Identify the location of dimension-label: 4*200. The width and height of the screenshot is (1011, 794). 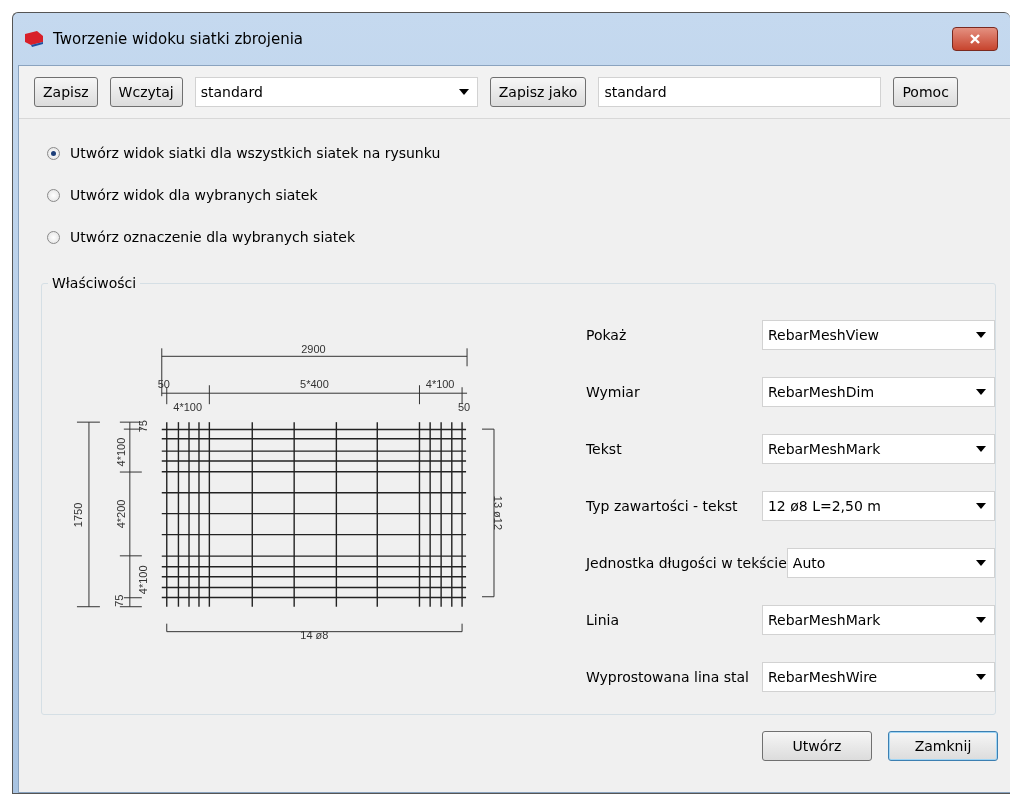
(120, 514).